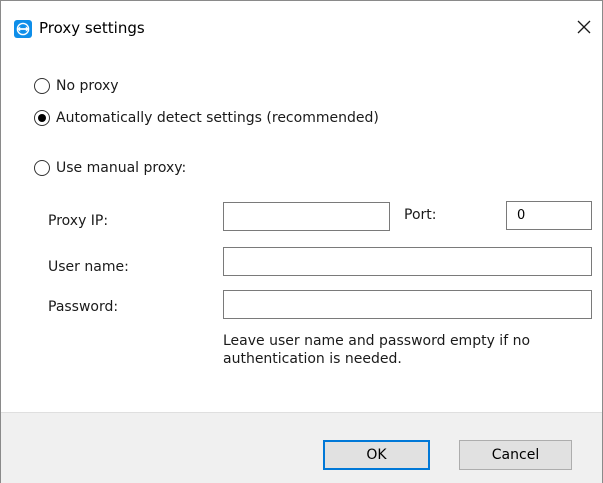  I want to click on port-input, so click(549, 215).